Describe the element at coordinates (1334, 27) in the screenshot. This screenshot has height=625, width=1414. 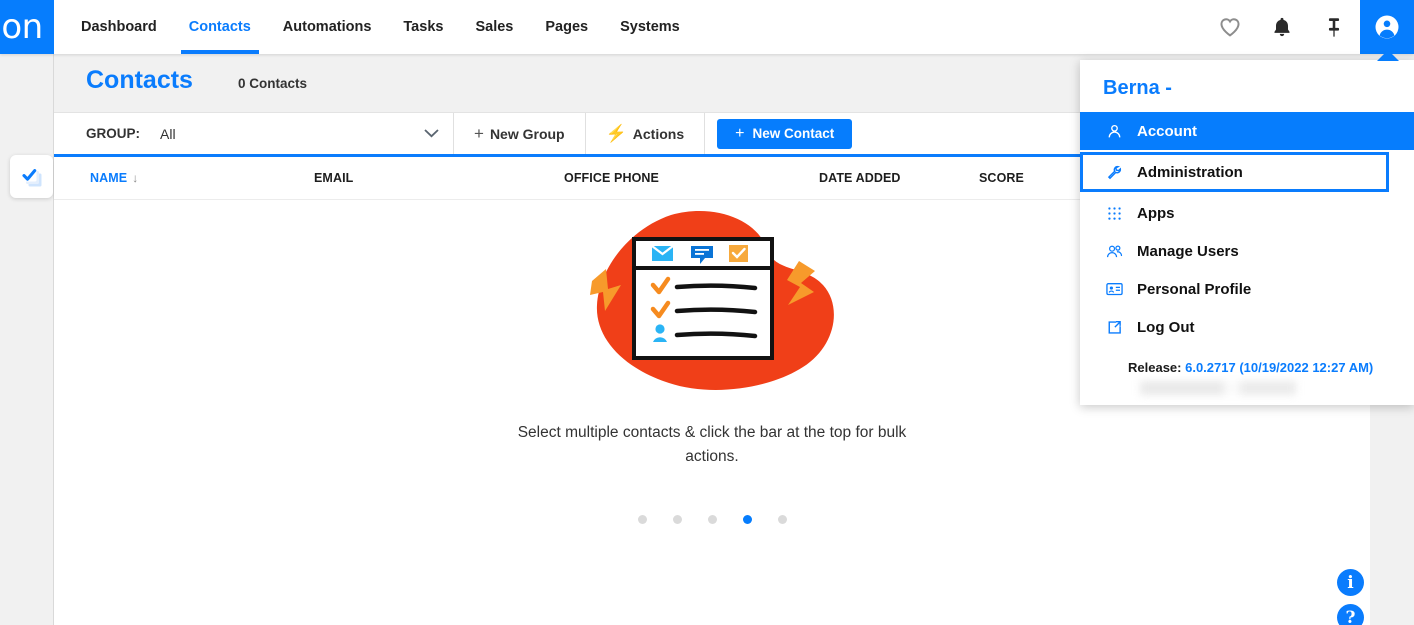
I see `pin-icon` at that location.